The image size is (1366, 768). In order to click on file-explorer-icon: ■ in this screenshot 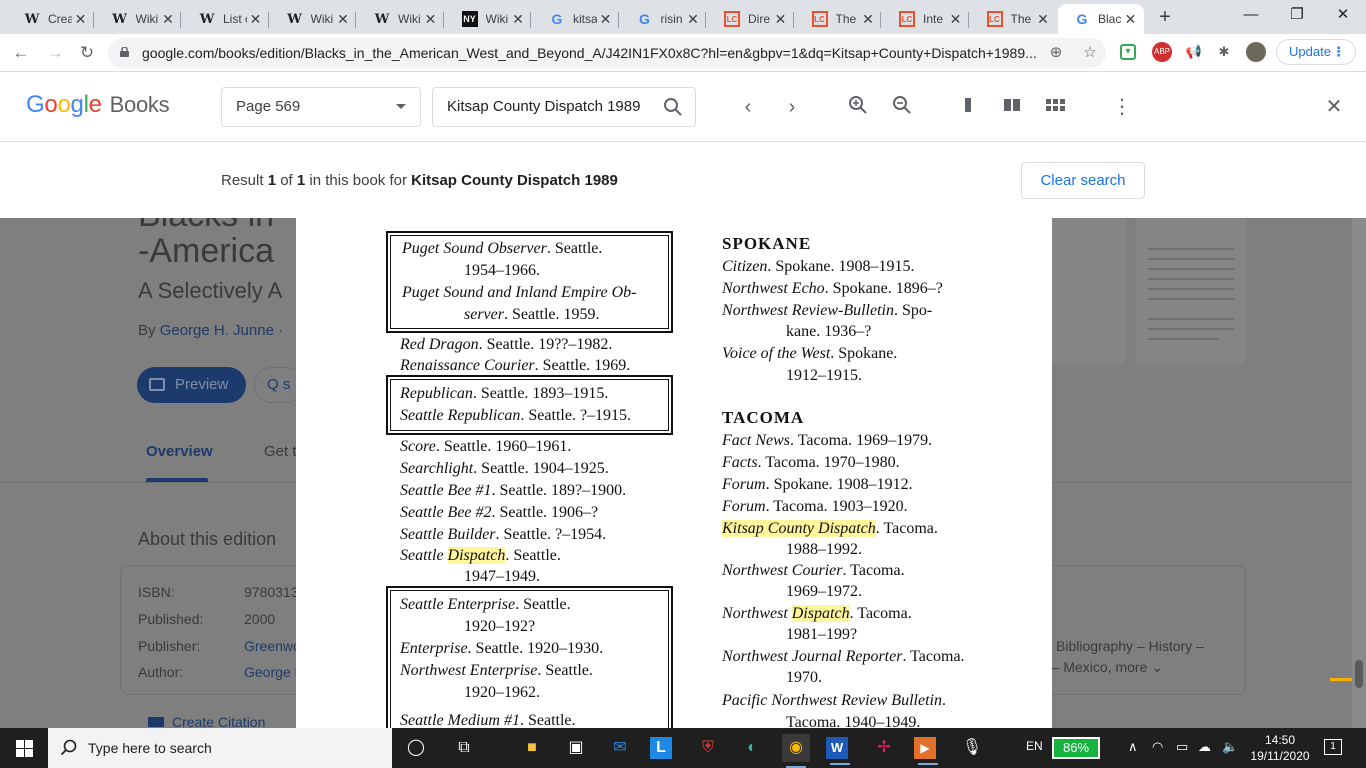, I will do `click(532, 748)`.